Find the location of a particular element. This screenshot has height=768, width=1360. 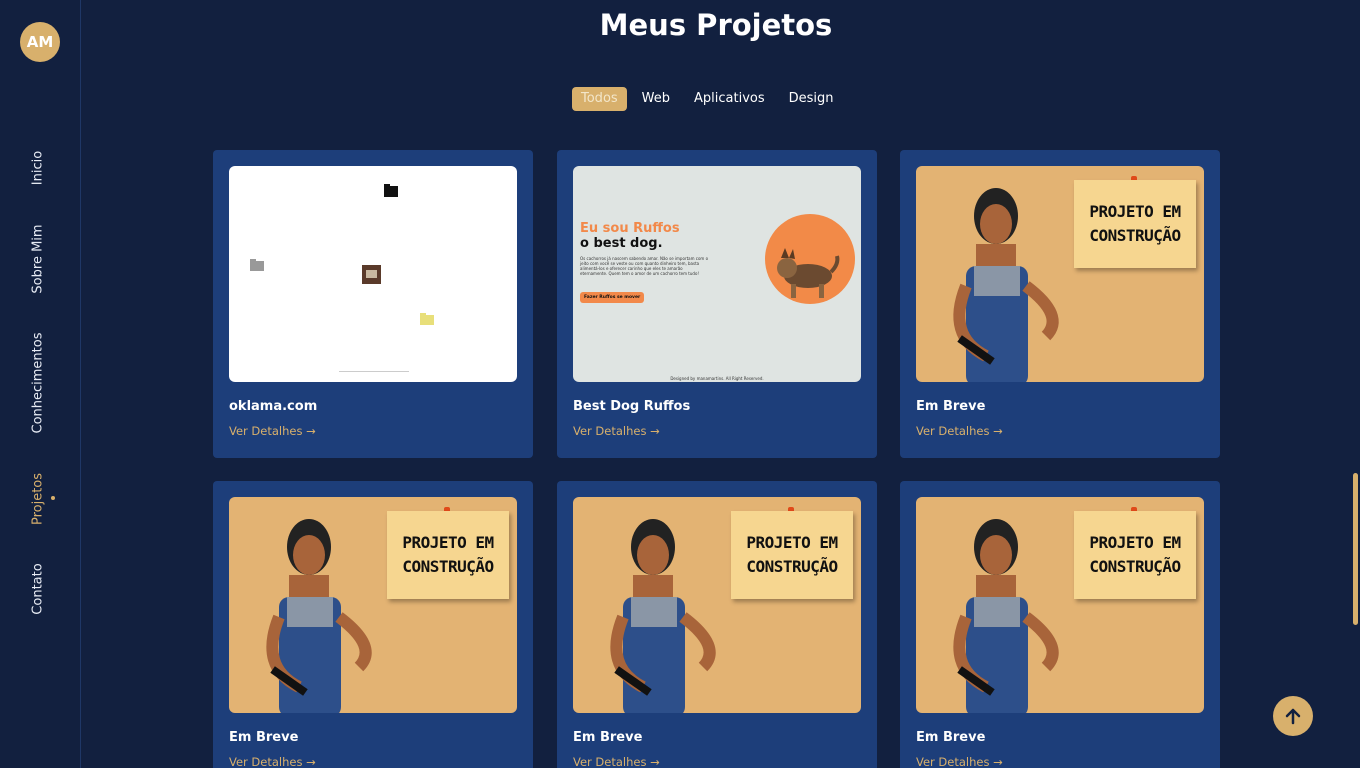

nav-item-projetos: Projetos is located at coordinates (38, 499).